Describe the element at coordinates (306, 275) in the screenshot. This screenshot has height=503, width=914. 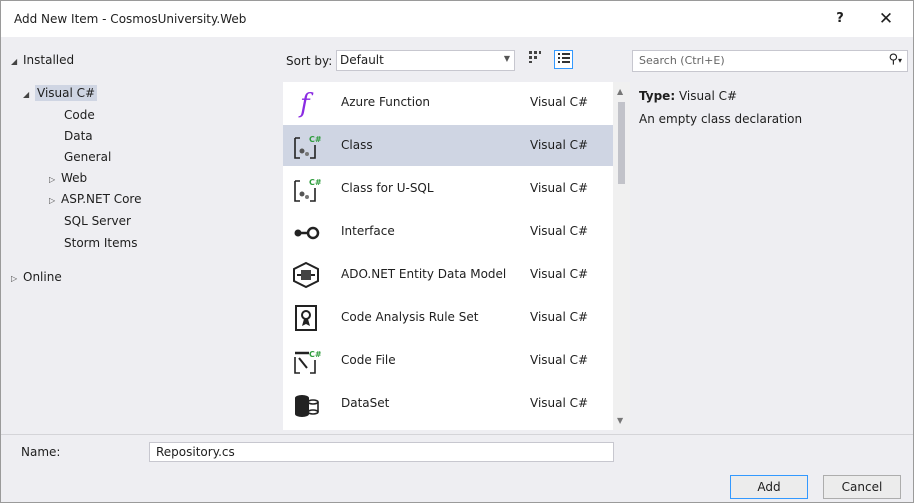
I see `entity-model-icon` at that location.